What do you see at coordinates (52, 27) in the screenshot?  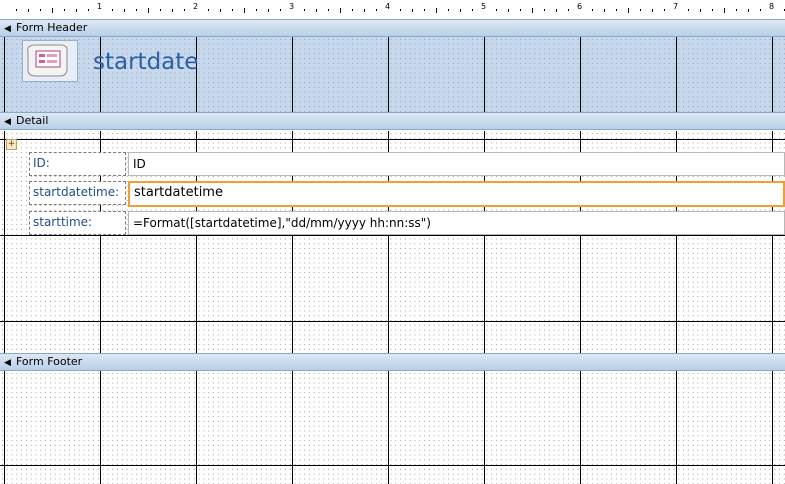 I see `form-header-label: Form Header` at bounding box center [52, 27].